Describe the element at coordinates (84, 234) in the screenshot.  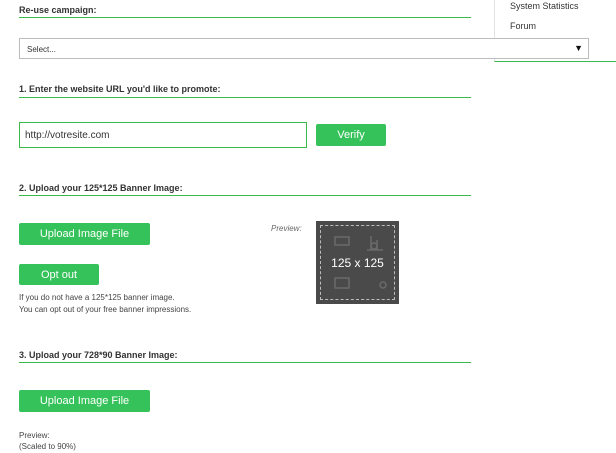
I see `upload-125-button: Upload Image File` at that location.